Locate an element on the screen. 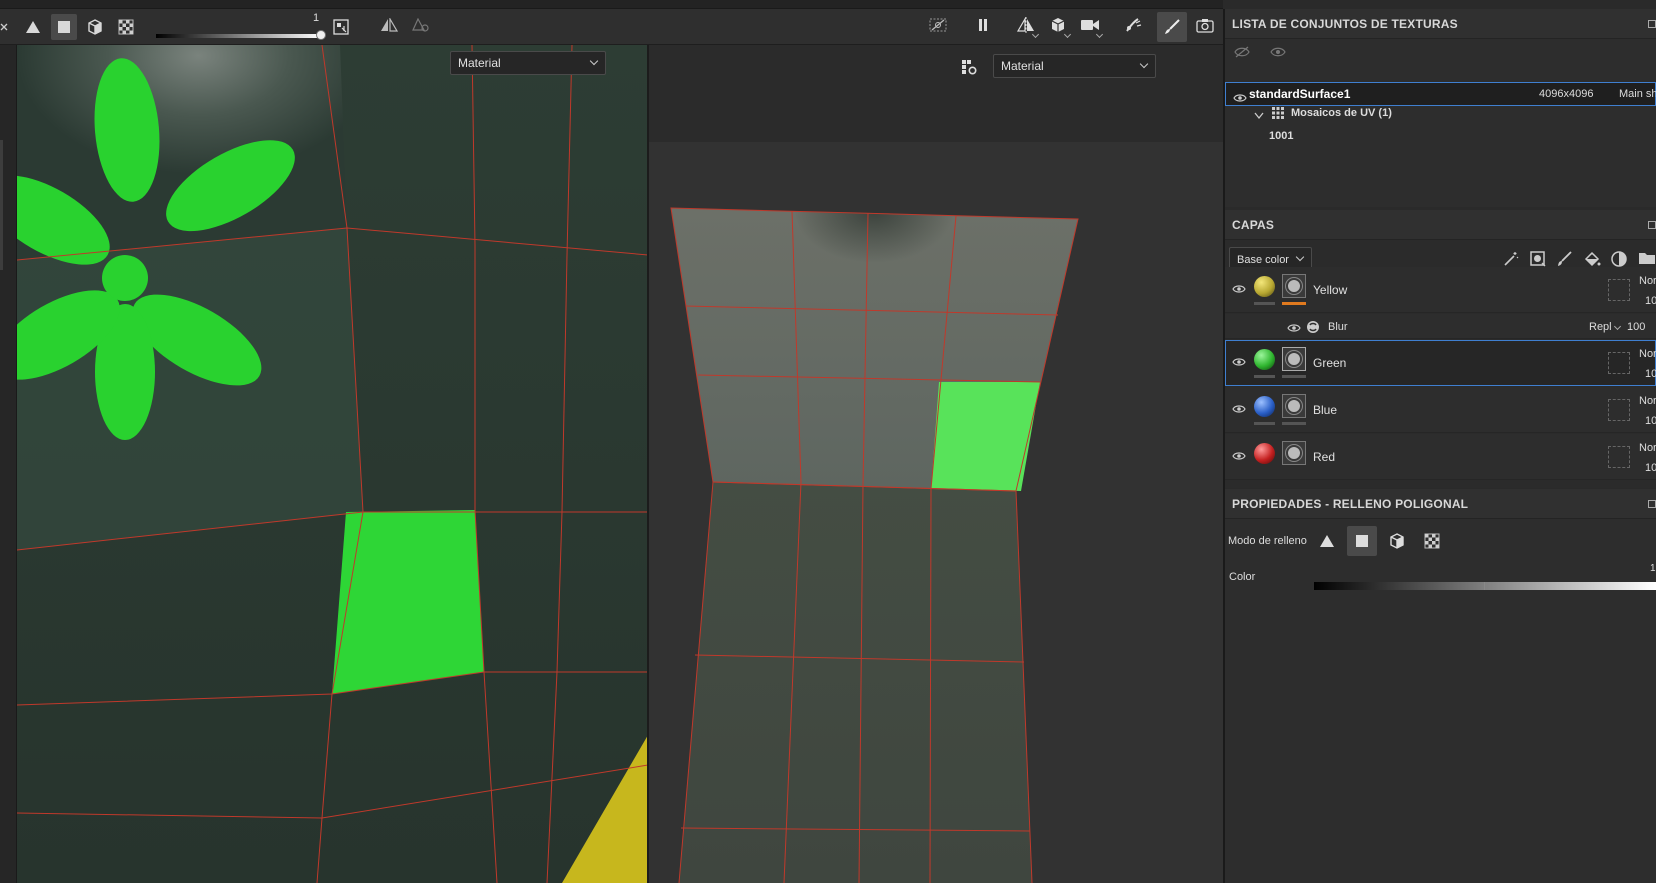 This screenshot has width=1656, height=883. layer-row-yellow: Yellow Nor 10 is located at coordinates (1440, 290).